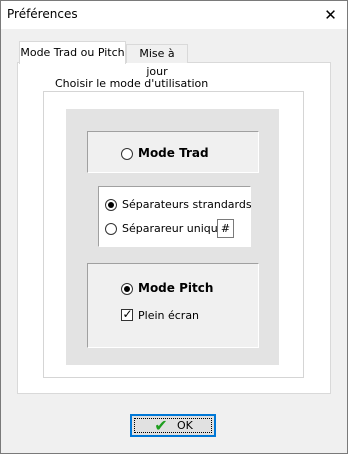 This screenshot has width=348, height=454. Describe the element at coordinates (175, 288) in the screenshot. I see `mode-pitch-label: Mode Pitch` at that location.